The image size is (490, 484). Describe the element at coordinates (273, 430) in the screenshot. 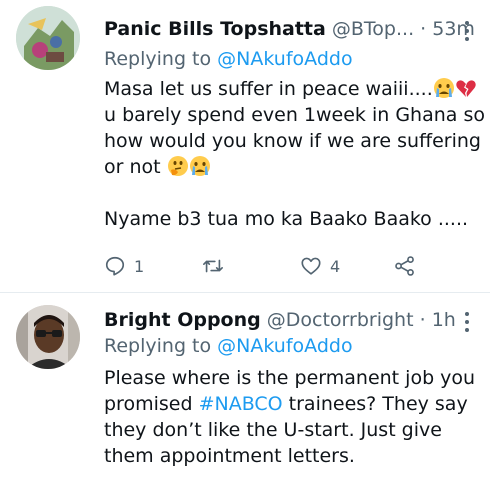

I see `text-line: they don’t like the U-start. Just give` at that location.